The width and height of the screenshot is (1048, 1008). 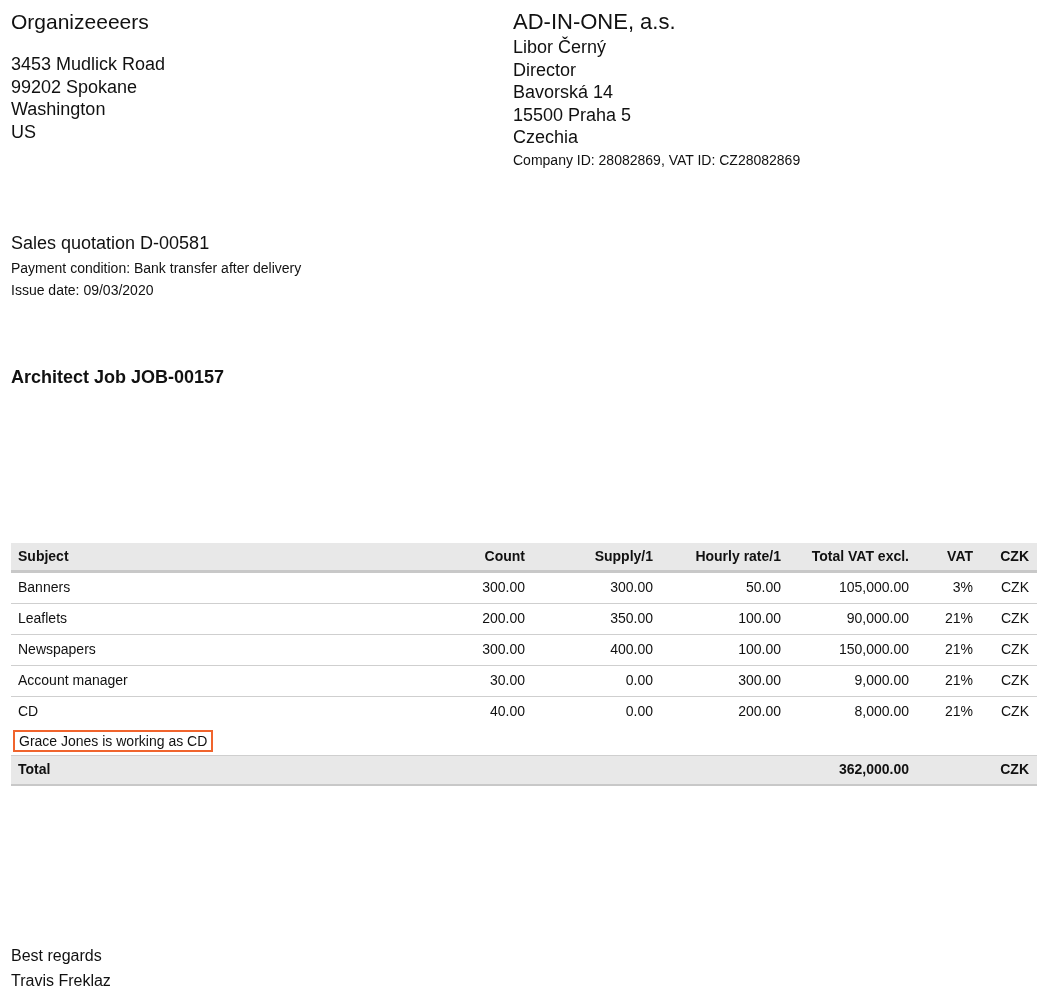 I want to click on table-cell-text: Newspapers, so click(x=57, y=649).